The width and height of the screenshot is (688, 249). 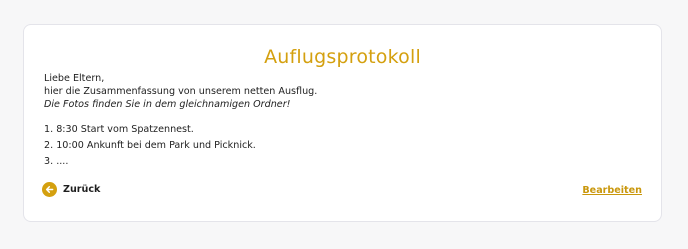 I want to click on back-label: Zurück, so click(x=82, y=189).